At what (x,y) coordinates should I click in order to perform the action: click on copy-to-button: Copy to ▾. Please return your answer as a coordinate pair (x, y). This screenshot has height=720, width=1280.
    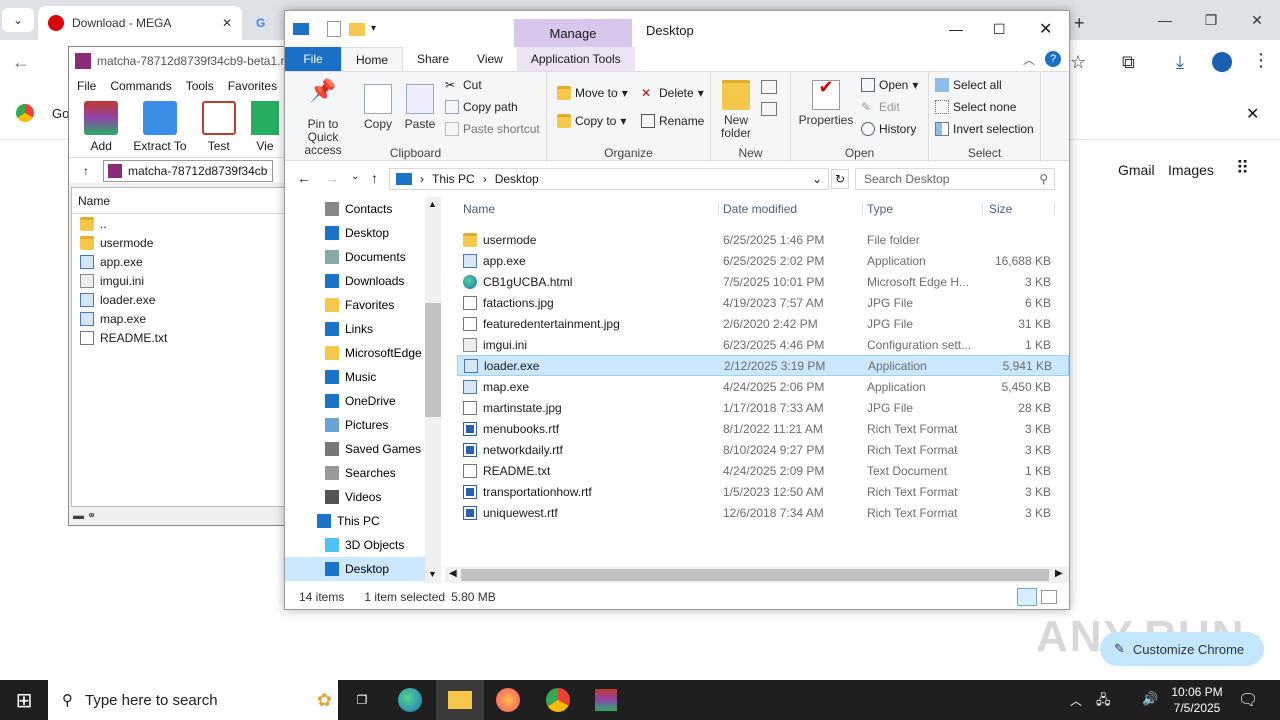
    Looking at the image, I should click on (591, 121).